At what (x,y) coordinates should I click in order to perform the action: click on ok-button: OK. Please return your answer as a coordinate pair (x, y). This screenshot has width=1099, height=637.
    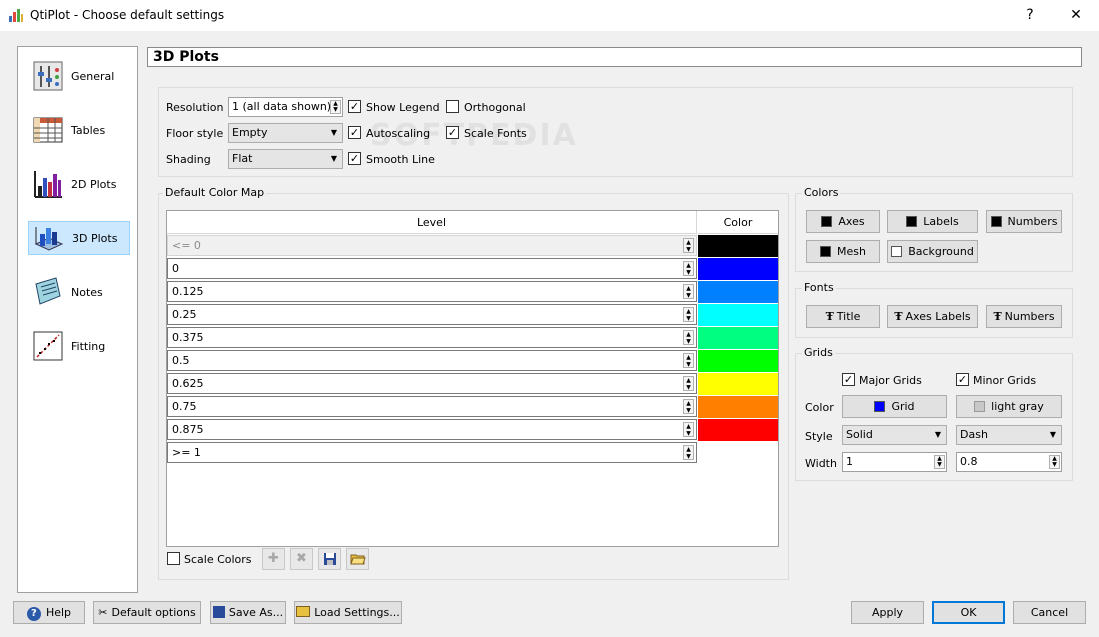
    Looking at the image, I should click on (968, 612).